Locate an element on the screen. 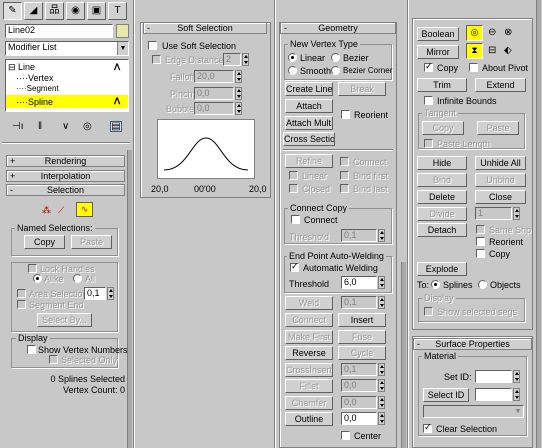 Image resolution: width=542 pixels, height=448 pixels. named-copy-button: Copy is located at coordinates (44, 242).